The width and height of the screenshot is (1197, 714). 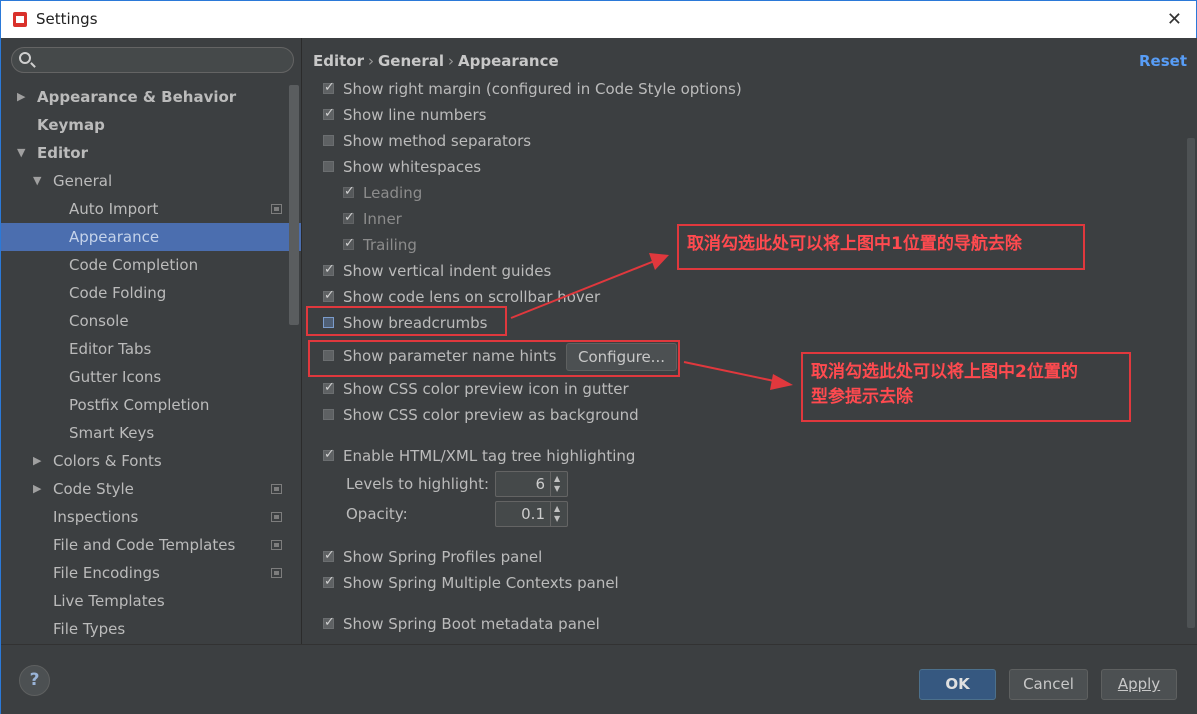 What do you see at coordinates (34, 680) in the screenshot?
I see `help-button: ?` at bounding box center [34, 680].